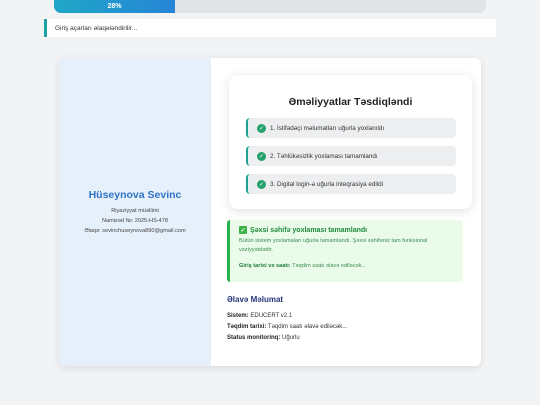 The height and width of the screenshot is (405, 540). Describe the element at coordinates (254, 338) in the screenshot. I see `status-label: Status monitorinq:` at that location.